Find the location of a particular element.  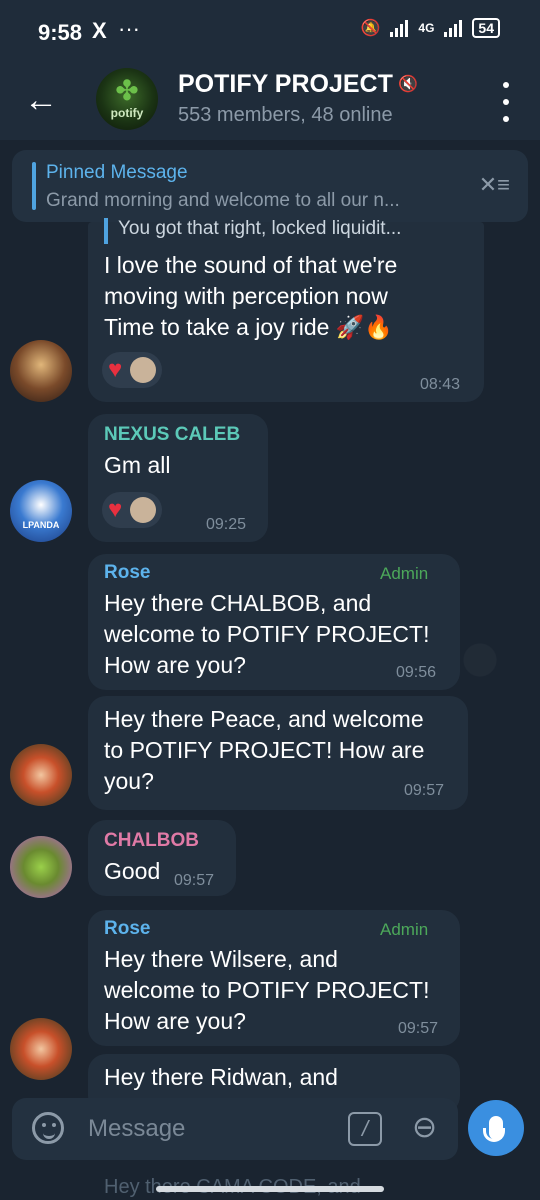

x-app-icon: X is located at coordinates (99, 30).